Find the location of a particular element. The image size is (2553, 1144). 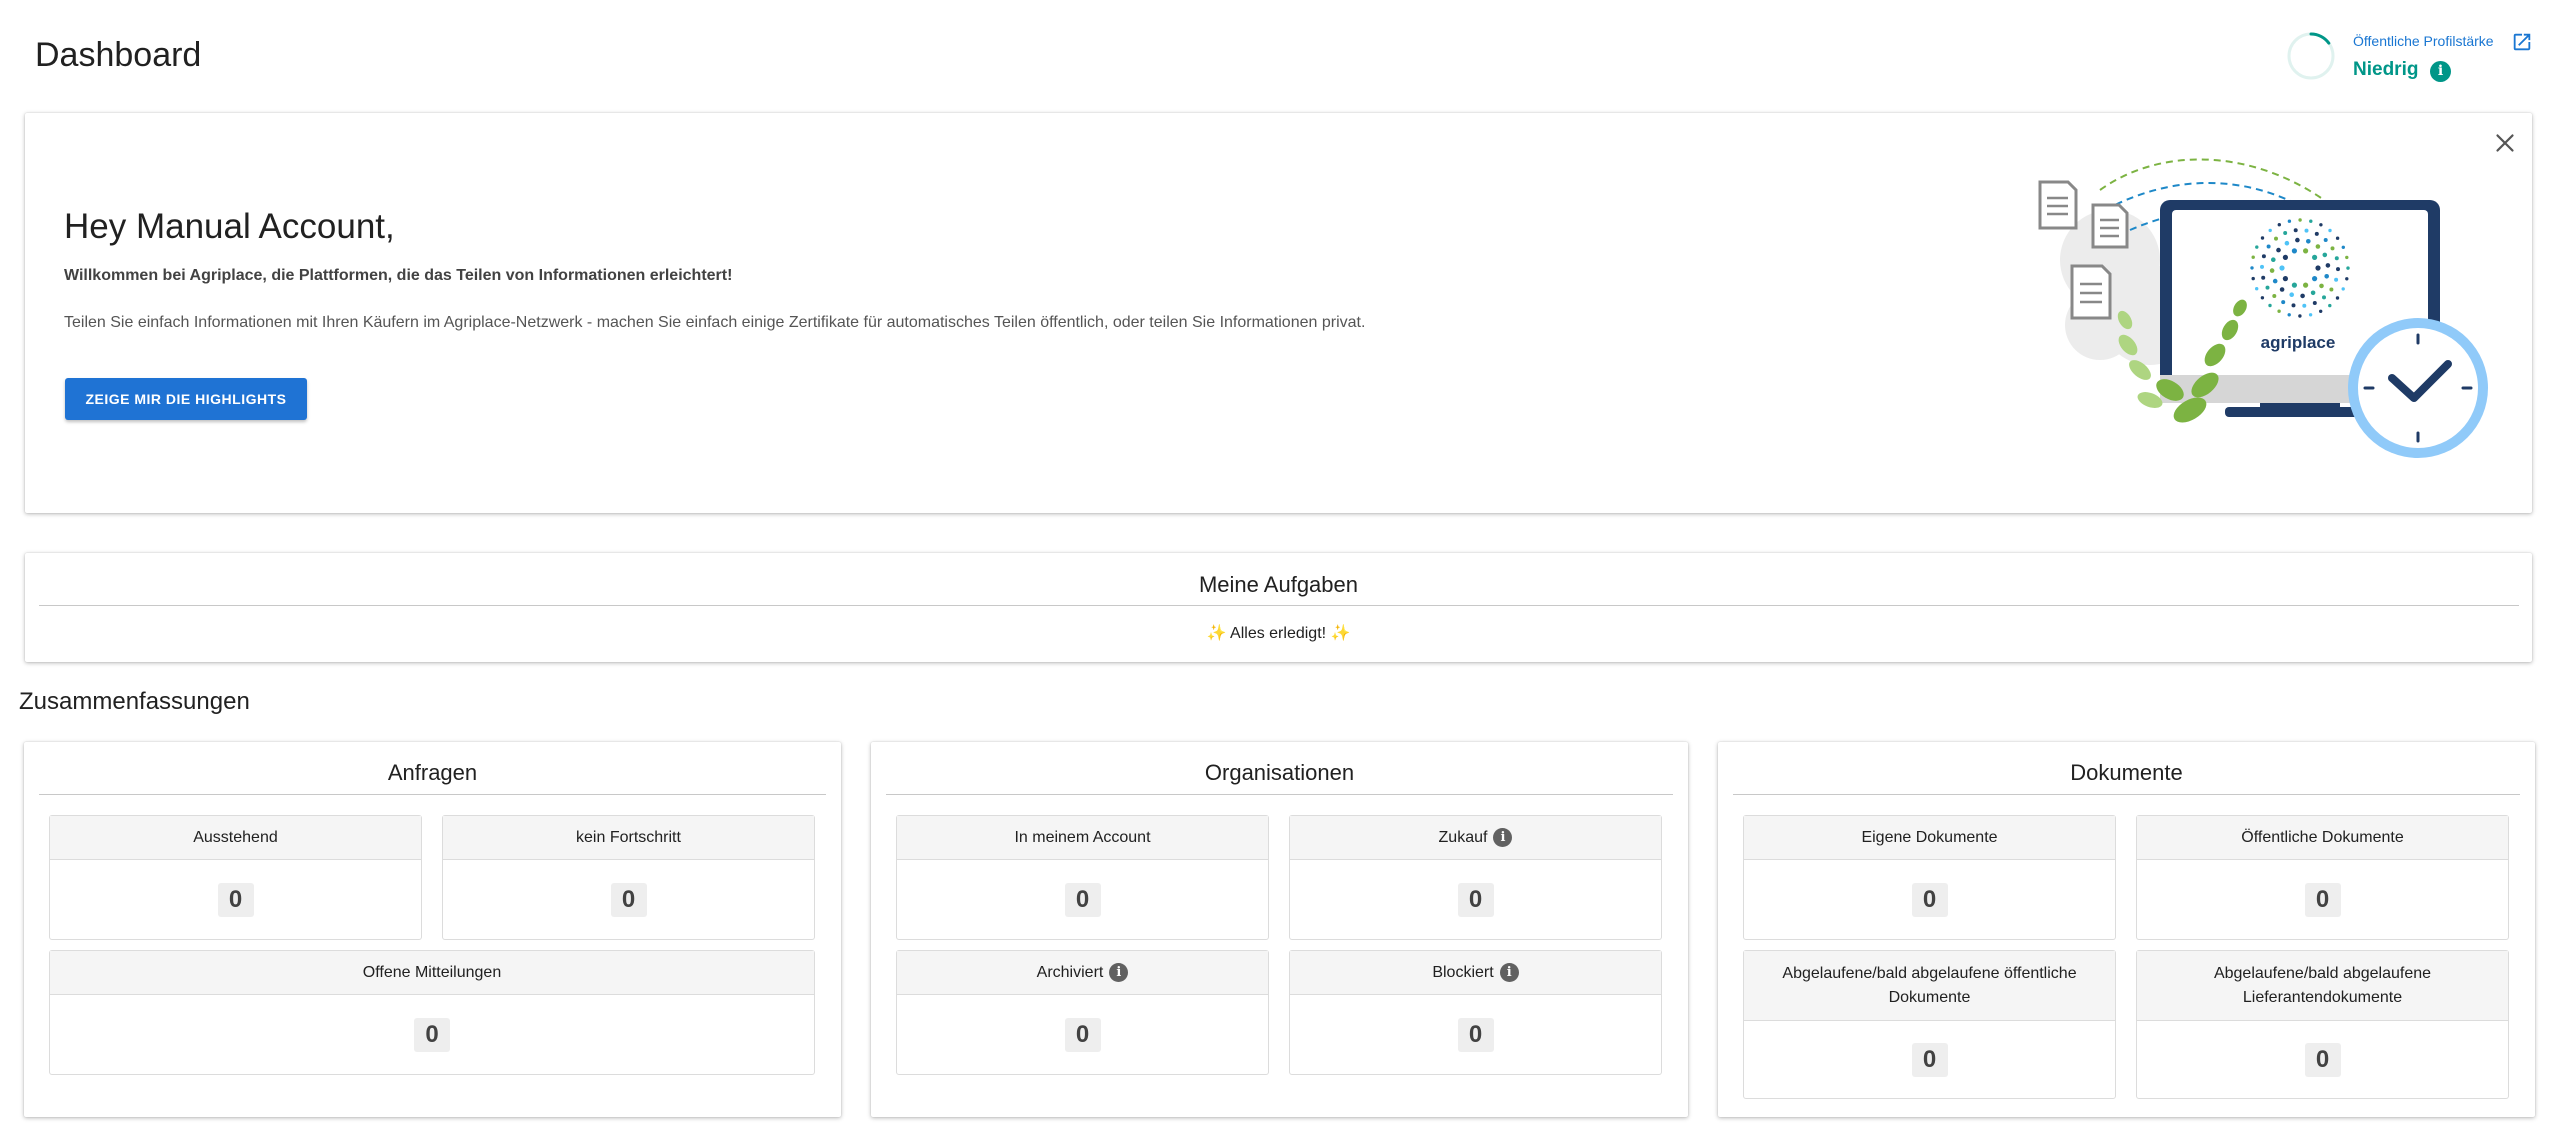

profile-strength-value: Niedrig is located at coordinates (2386, 69).